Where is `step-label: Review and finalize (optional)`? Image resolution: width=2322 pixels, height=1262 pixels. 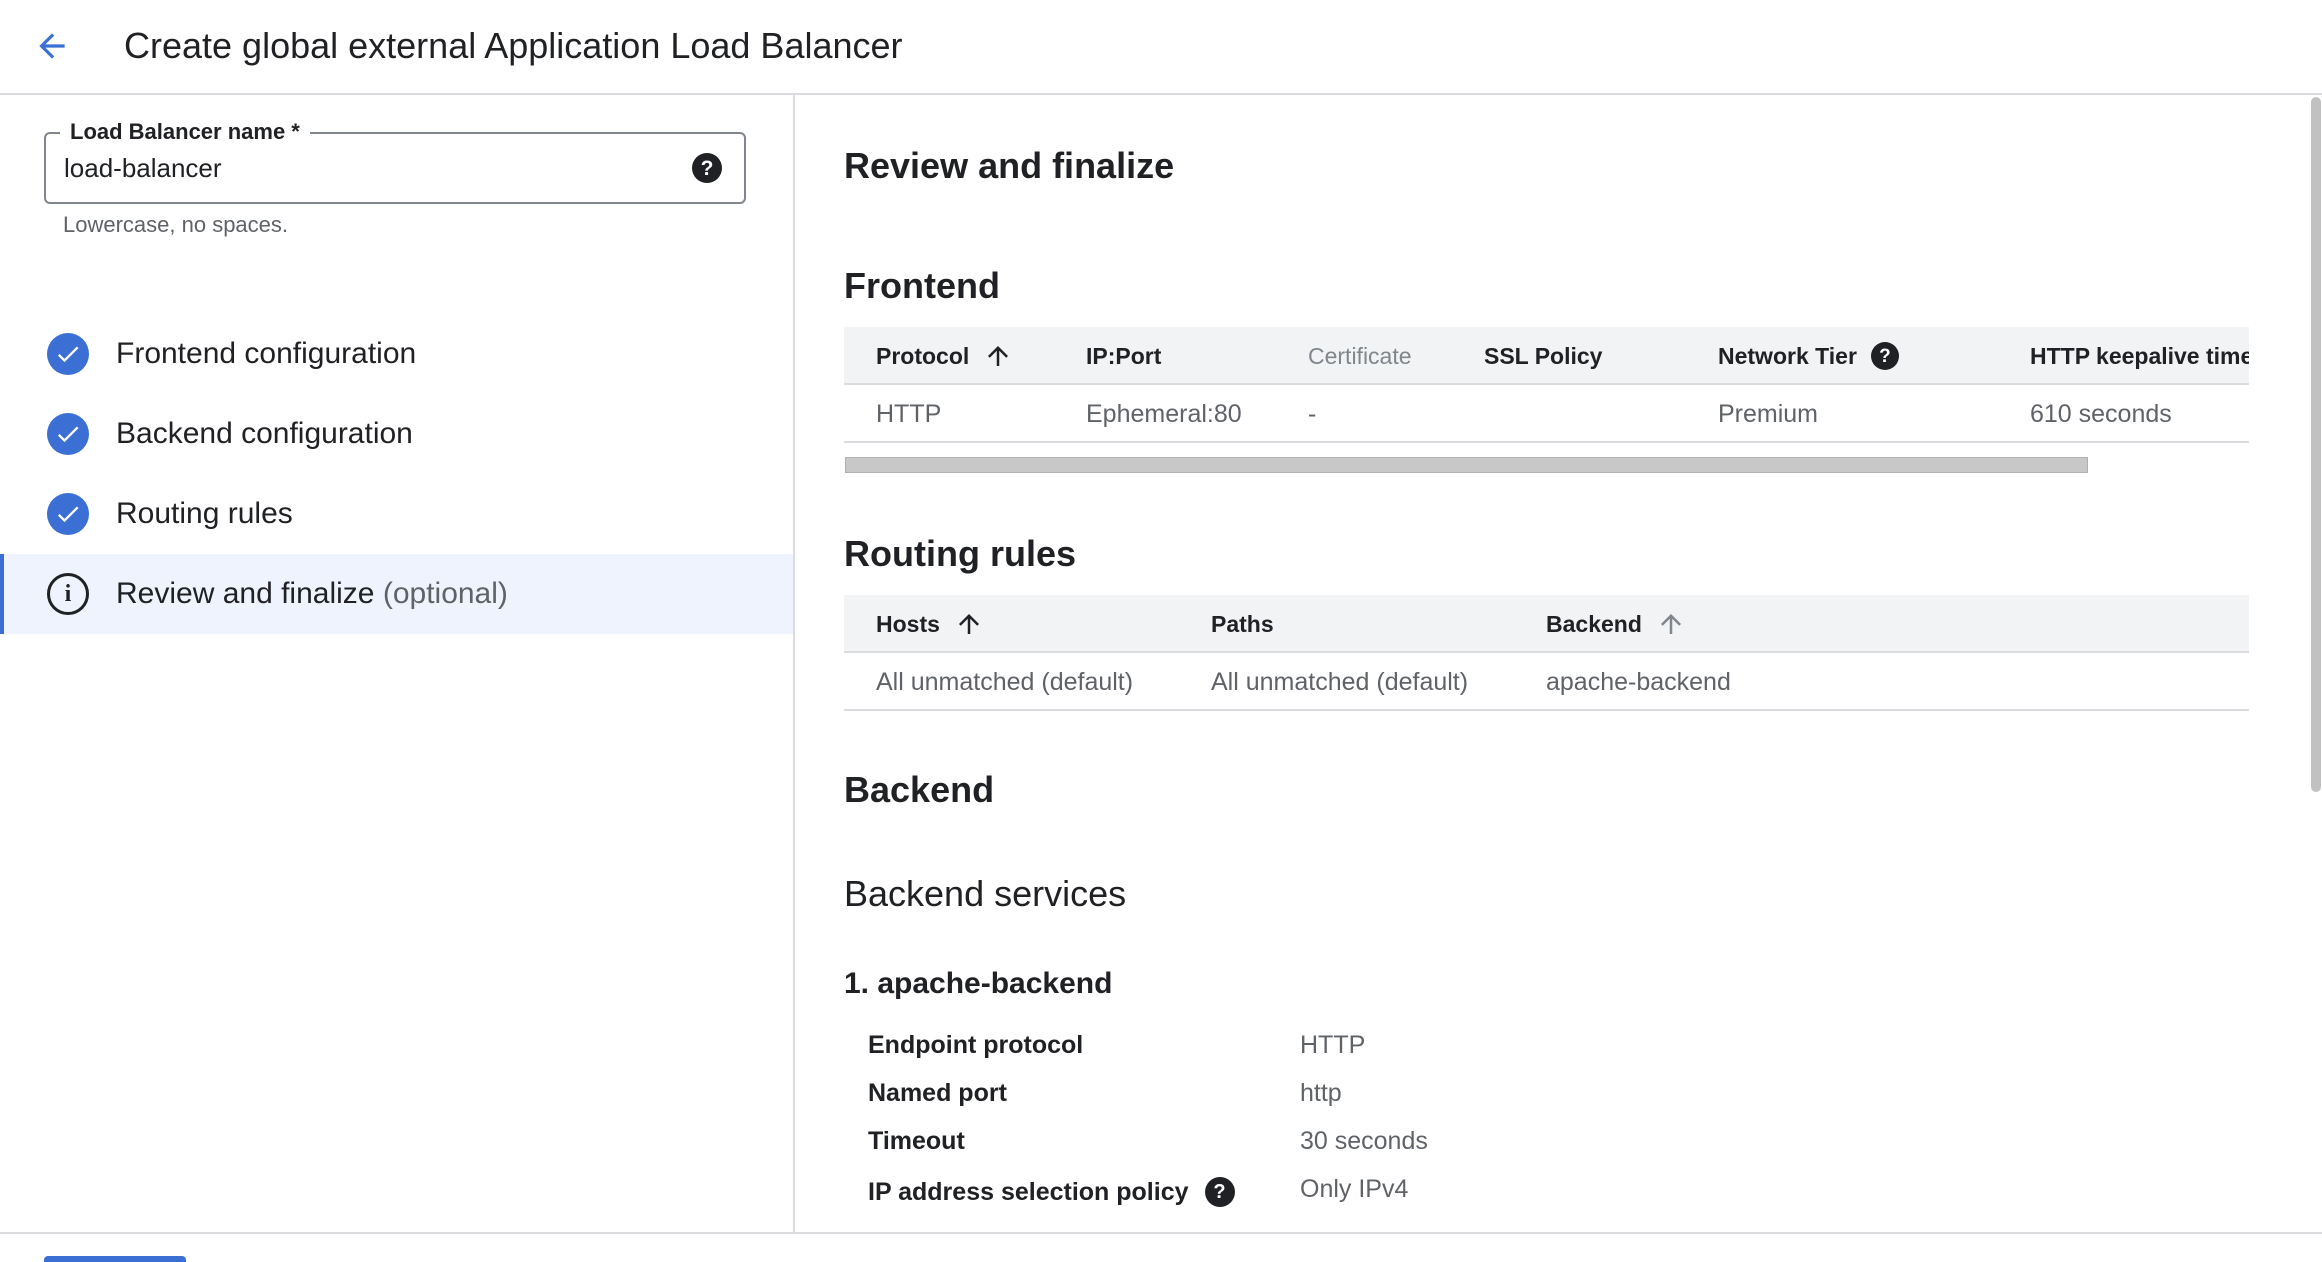 step-label: Review and finalize (optional) is located at coordinates (312, 594).